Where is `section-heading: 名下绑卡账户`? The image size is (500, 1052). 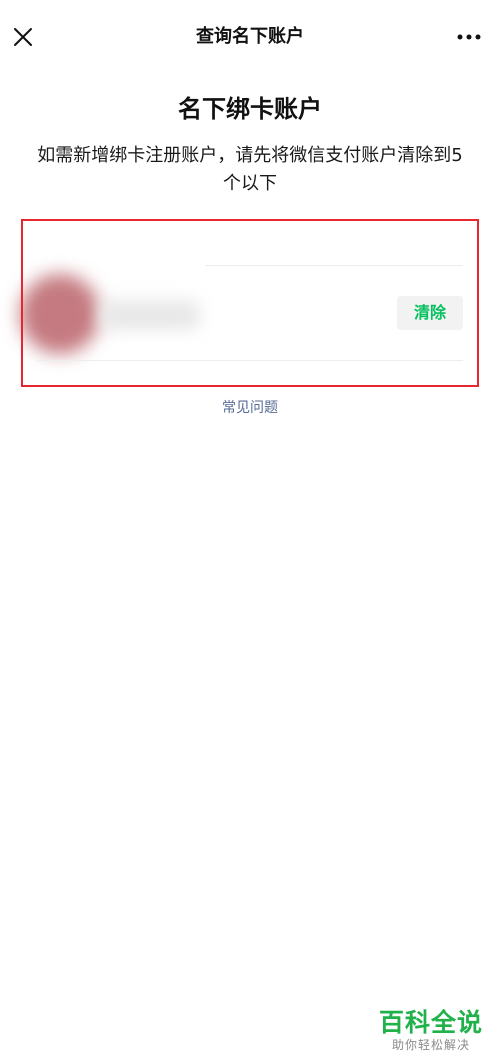
section-heading: 名下绑卡账户 is located at coordinates (250, 109).